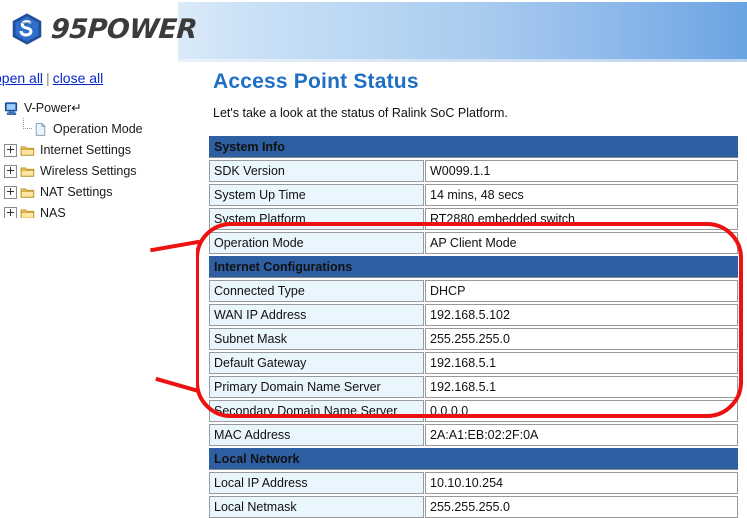 This screenshot has height=518, width=747. I want to click on header-banner, so click(462, 30).